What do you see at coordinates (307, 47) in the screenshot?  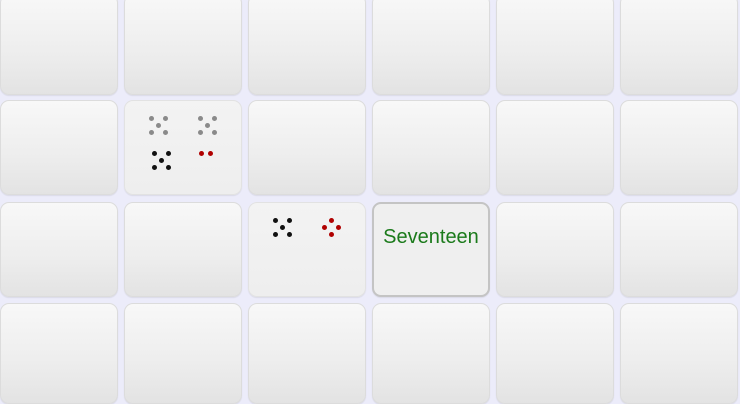 I see `card-r0-c2` at bounding box center [307, 47].